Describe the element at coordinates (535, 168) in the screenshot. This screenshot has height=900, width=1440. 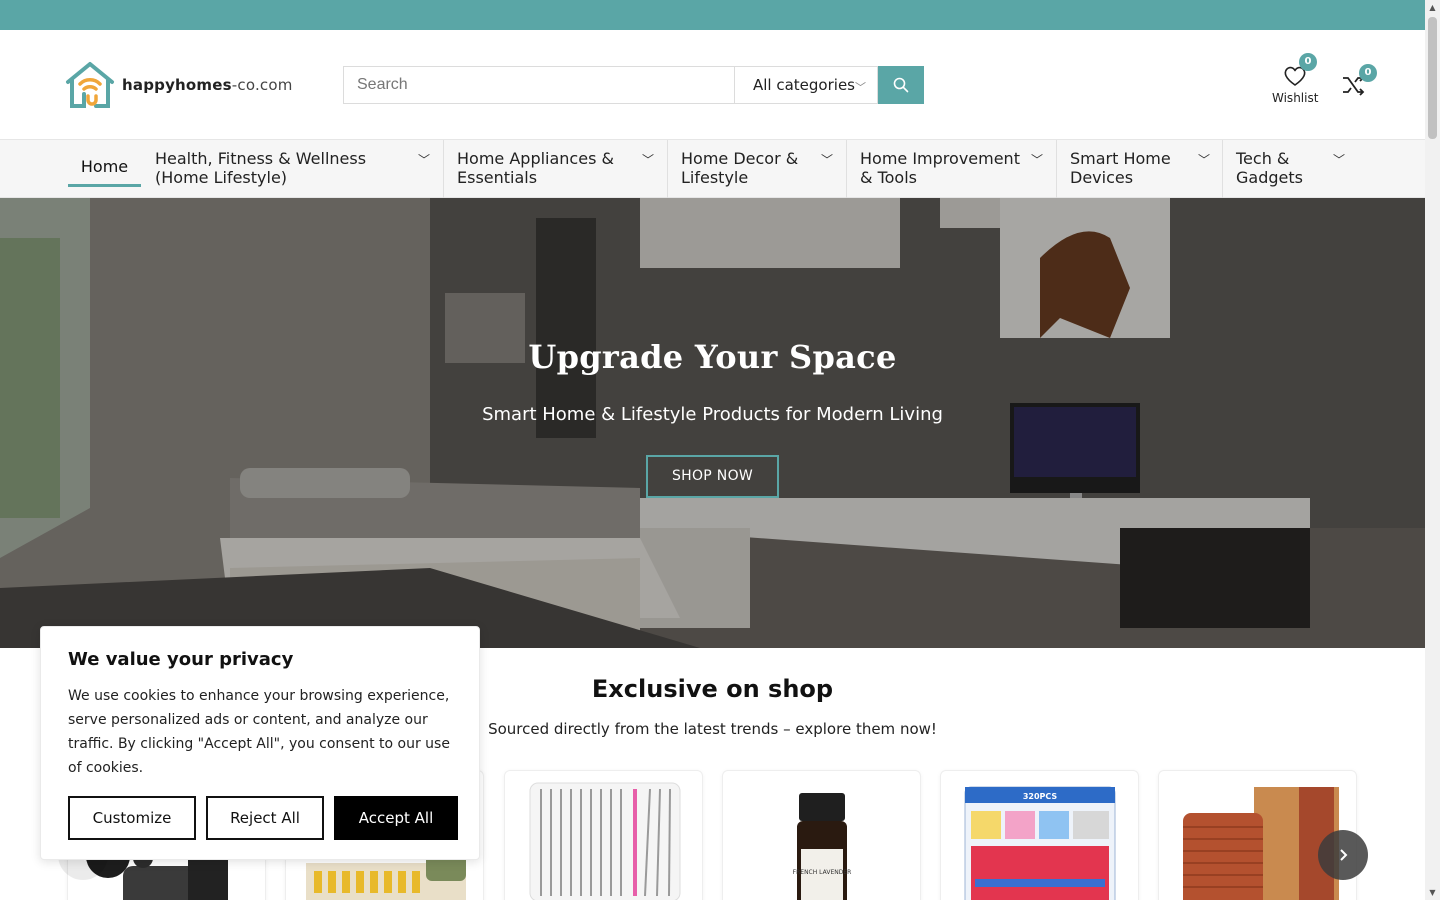
I see `nav-item-label: Home Appliances & Essentials` at that location.